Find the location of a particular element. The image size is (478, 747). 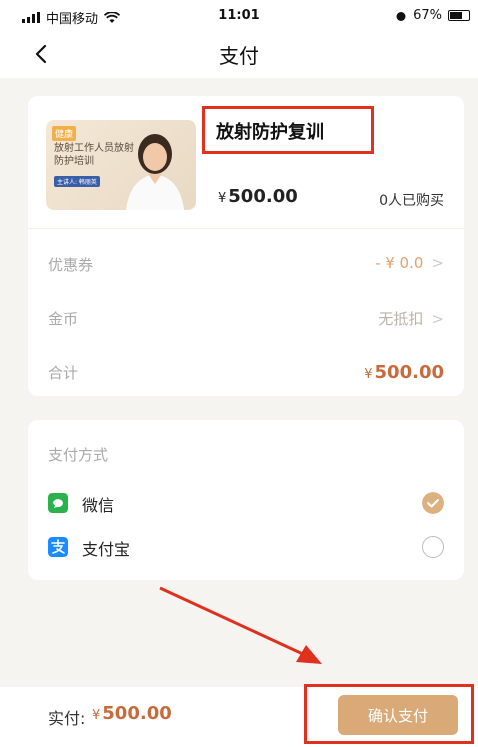

price-currency: ¥ is located at coordinates (222, 198).